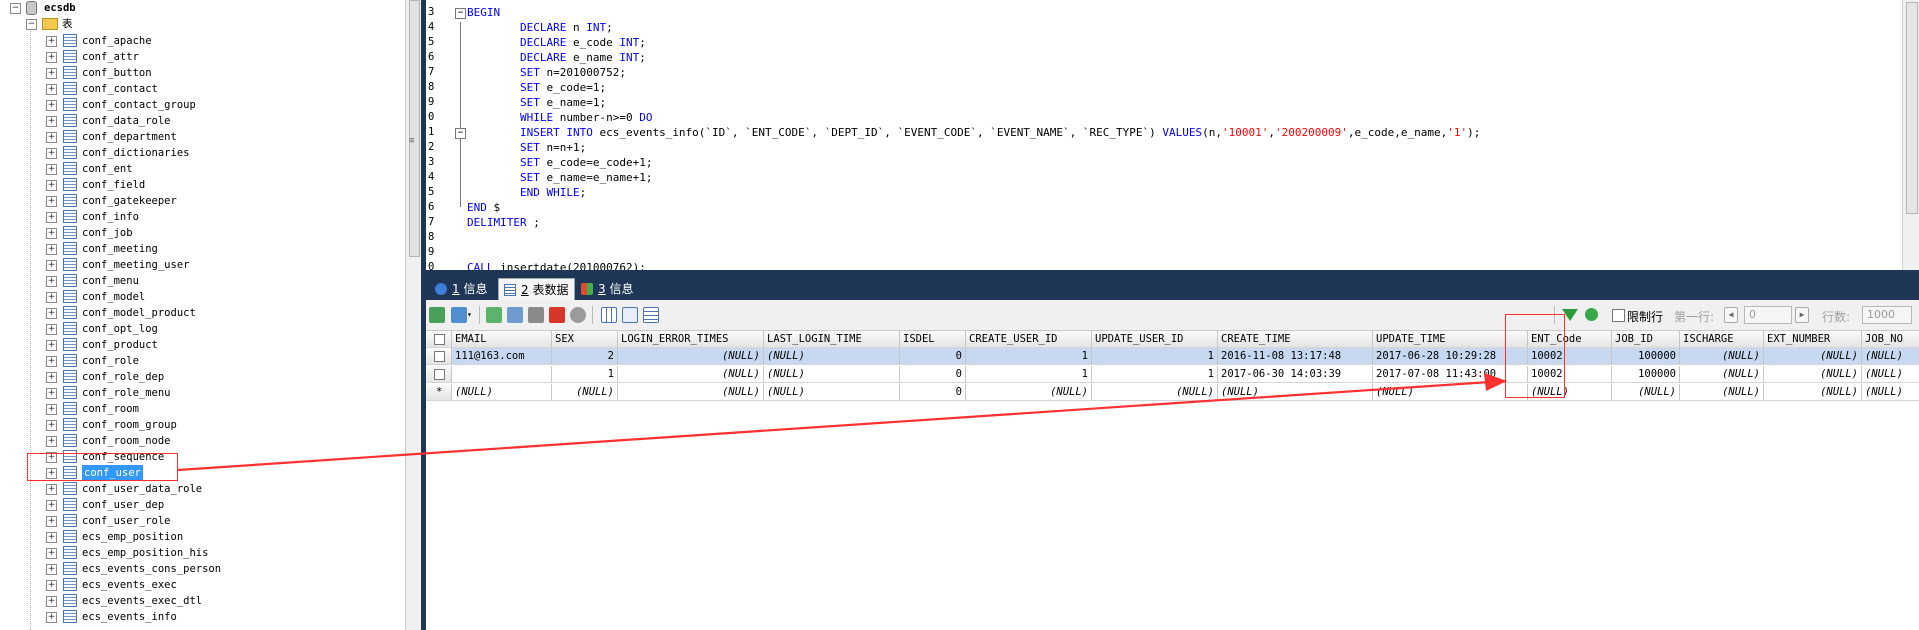 This screenshot has width=1919, height=630. Describe the element at coordinates (503, 222) in the screenshot. I see `code-line: DELIMITER ;` at that location.